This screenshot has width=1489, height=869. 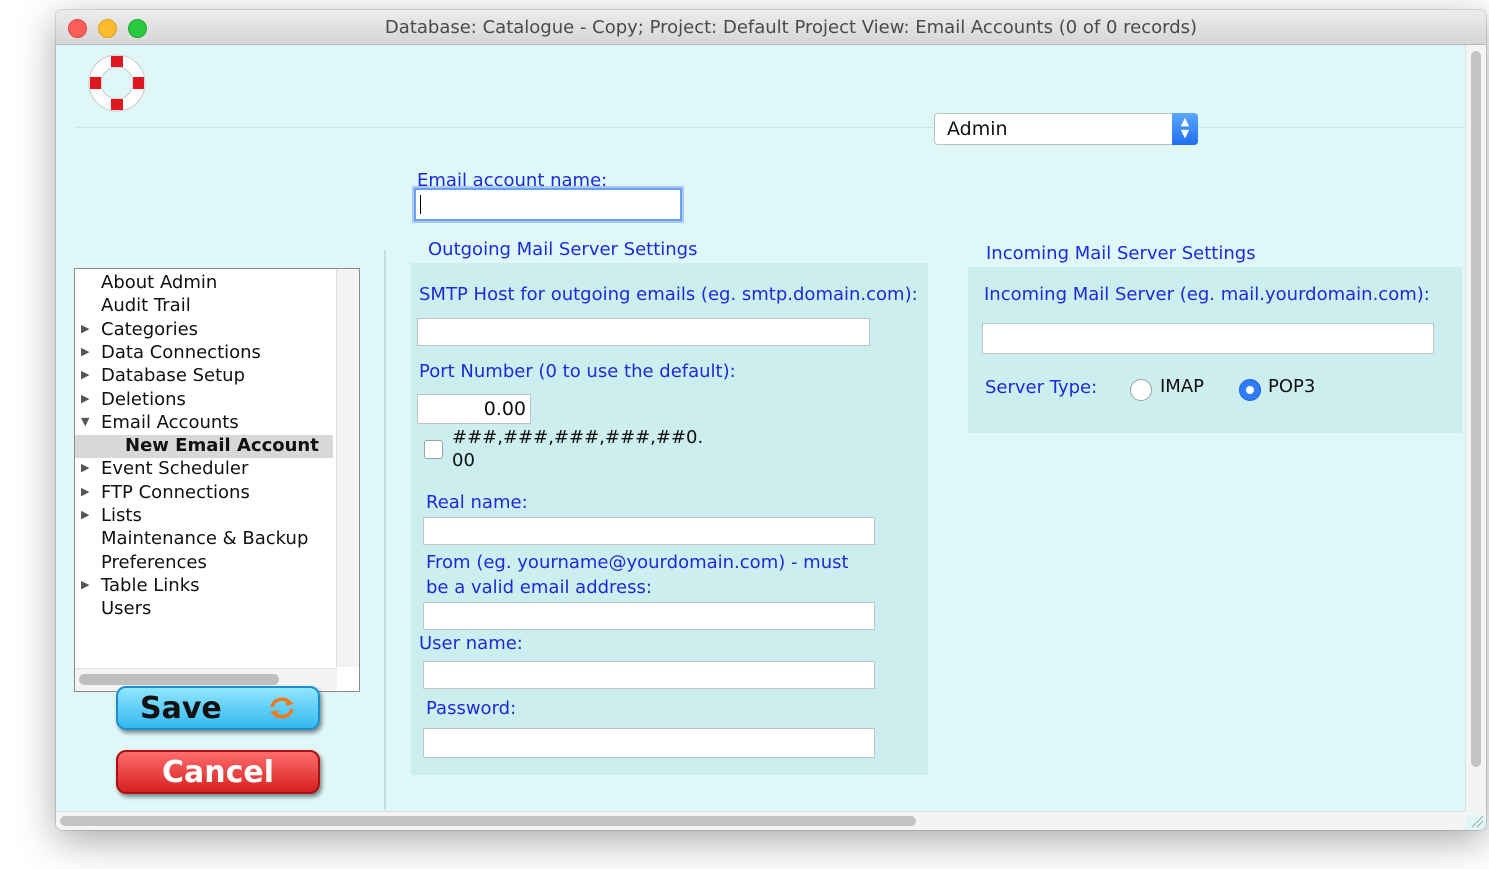 What do you see at coordinates (1141, 390) in the screenshot?
I see `imap-radio` at bounding box center [1141, 390].